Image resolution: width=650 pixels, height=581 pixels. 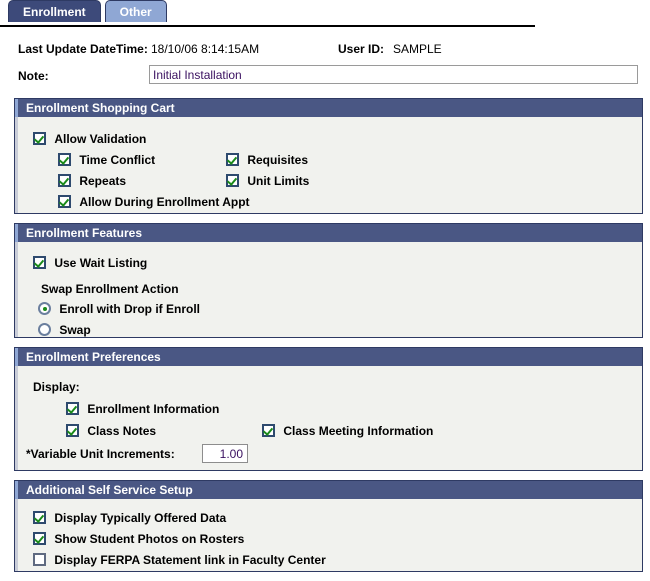 I want to click on label-swap-enrollment-action: Swap Enrollment Action, so click(x=110, y=289).